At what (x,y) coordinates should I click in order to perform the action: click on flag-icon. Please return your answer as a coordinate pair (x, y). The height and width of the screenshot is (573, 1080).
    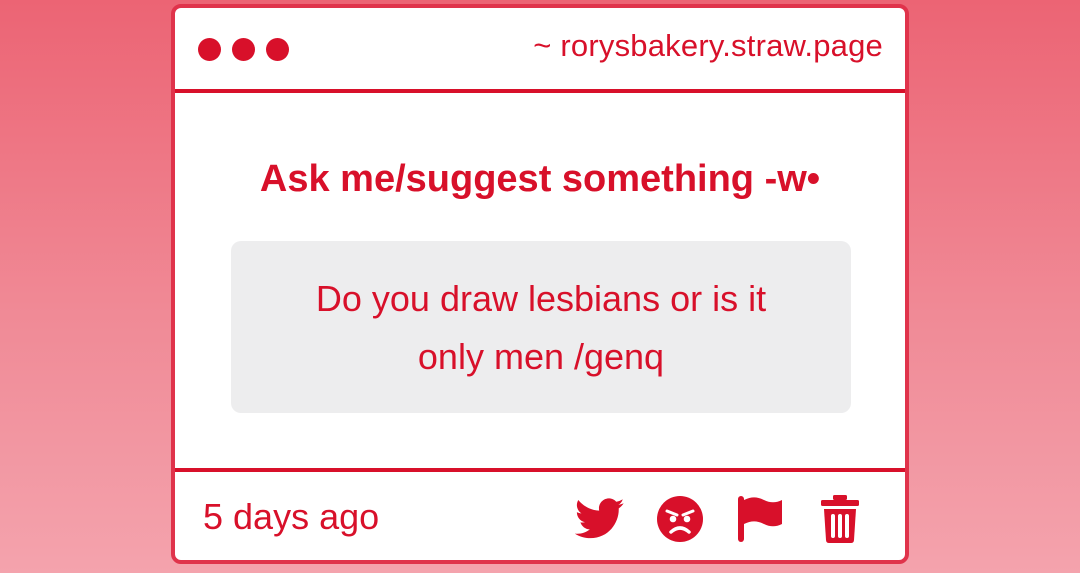
    Looking at the image, I should click on (760, 519).